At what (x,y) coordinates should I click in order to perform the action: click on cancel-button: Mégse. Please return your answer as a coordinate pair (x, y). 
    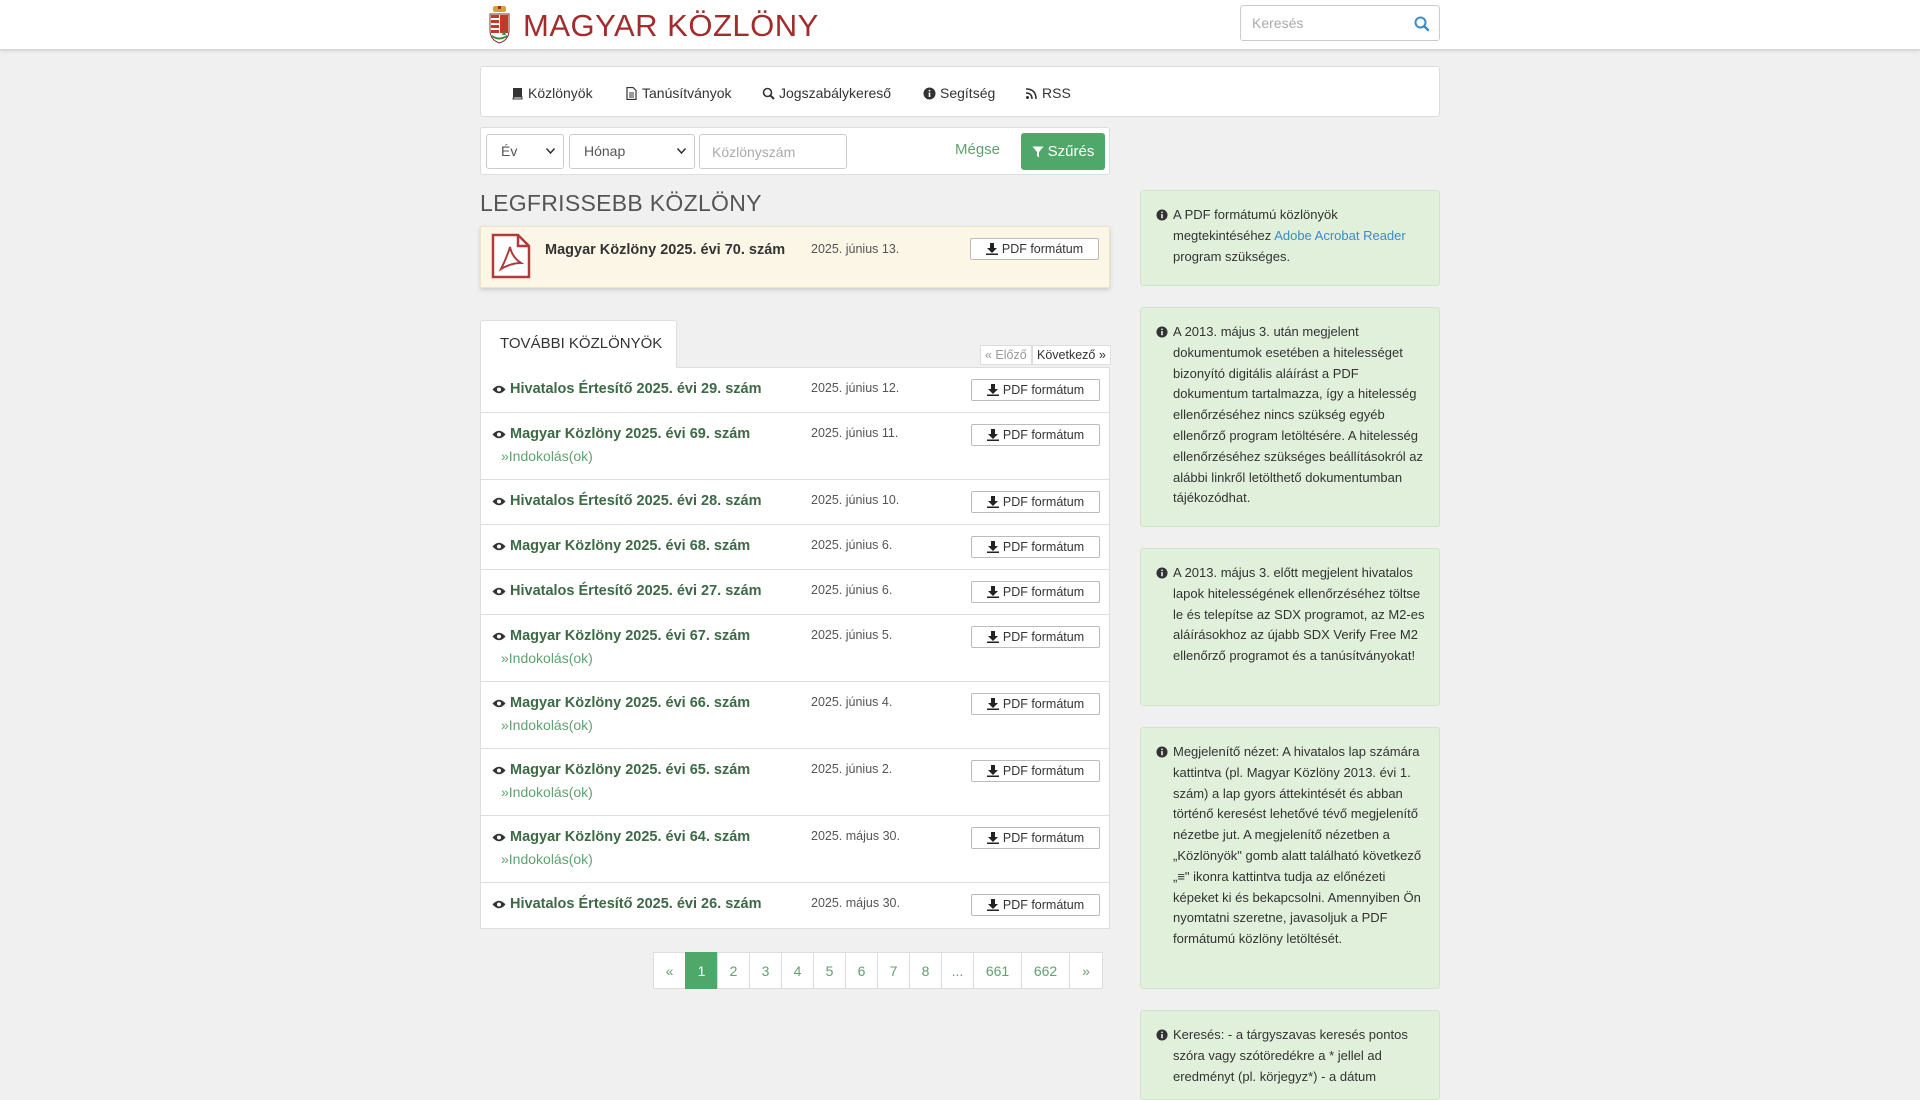
    Looking at the image, I should click on (977, 149).